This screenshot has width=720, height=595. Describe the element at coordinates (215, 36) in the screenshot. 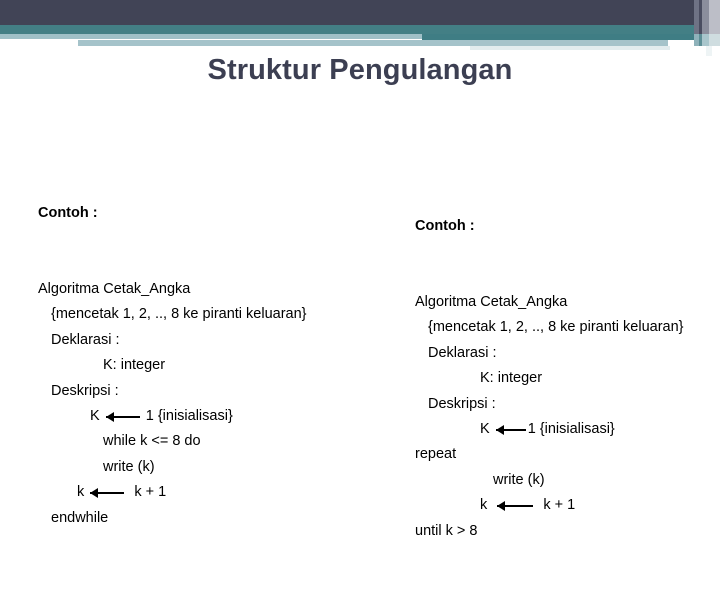

I see `header-band-light` at that location.